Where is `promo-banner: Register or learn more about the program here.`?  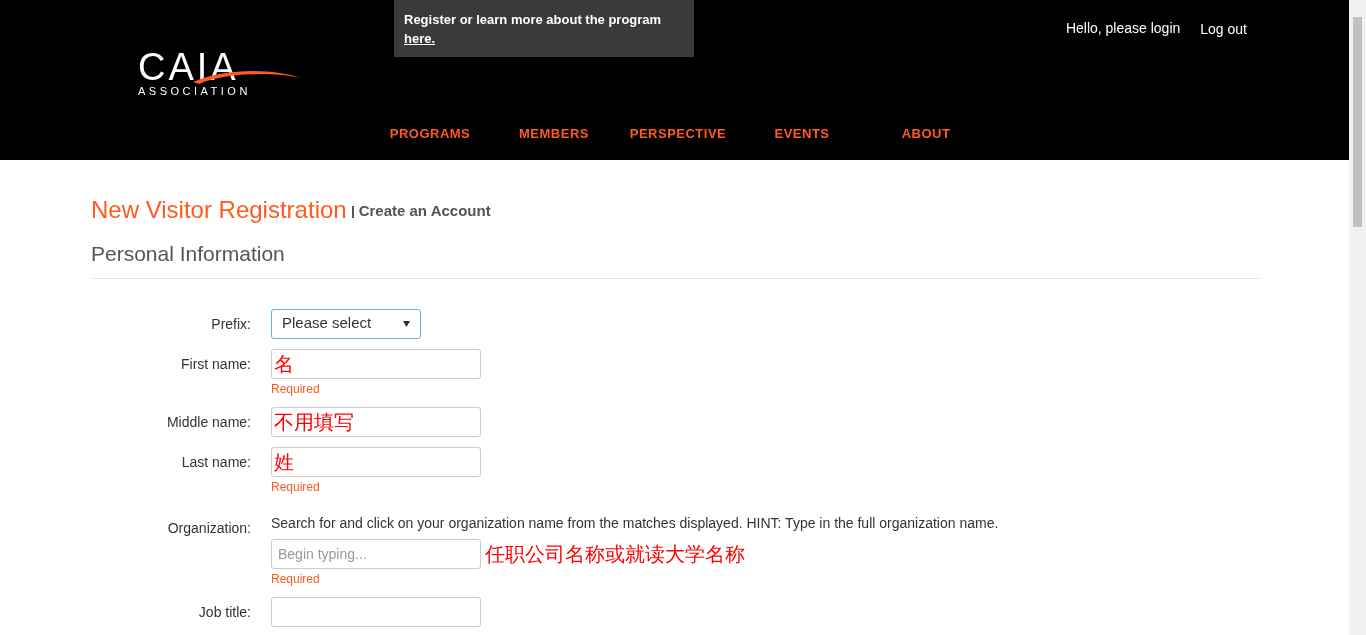
promo-banner: Register or learn more about the program here. is located at coordinates (544, 28).